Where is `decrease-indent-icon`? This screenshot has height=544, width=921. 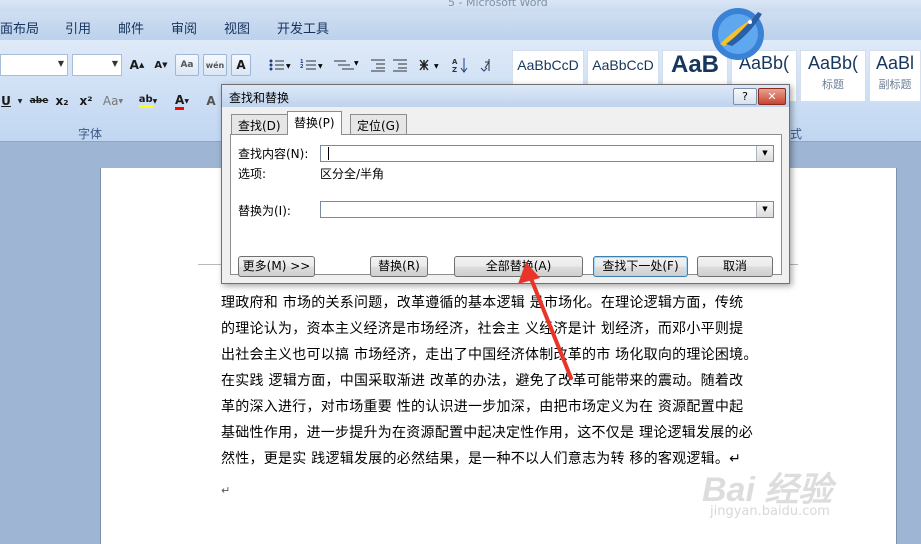
decrease-indent-icon is located at coordinates (378, 65).